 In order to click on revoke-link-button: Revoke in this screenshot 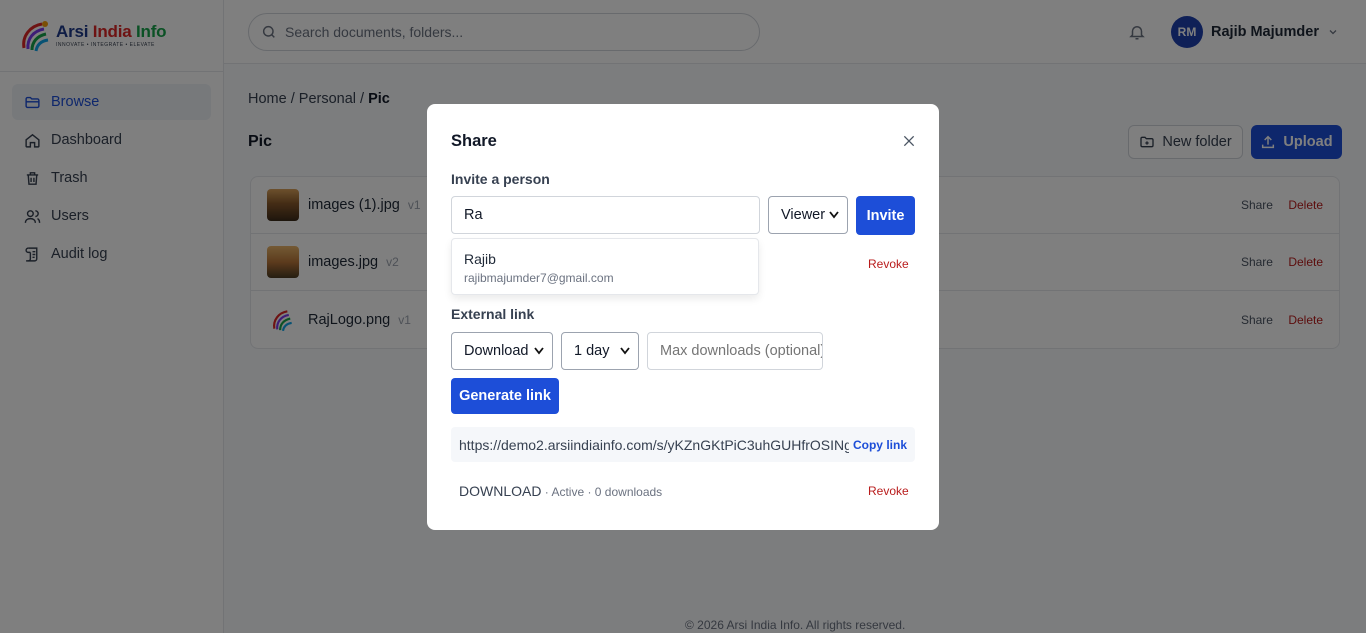, I will do `click(888, 491)`.